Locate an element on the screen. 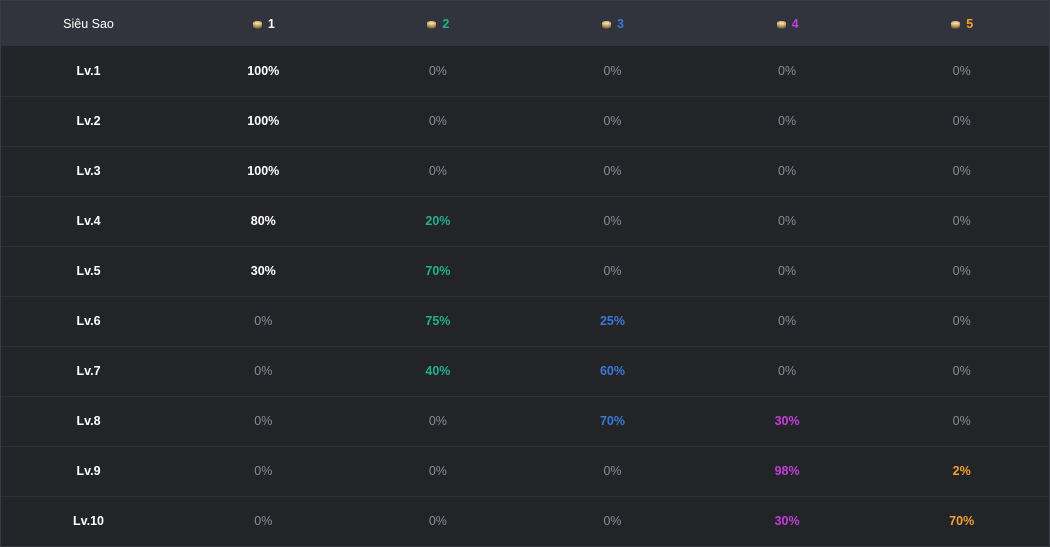  tier-2-odds-cell: 70% is located at coordinates (438, 271).